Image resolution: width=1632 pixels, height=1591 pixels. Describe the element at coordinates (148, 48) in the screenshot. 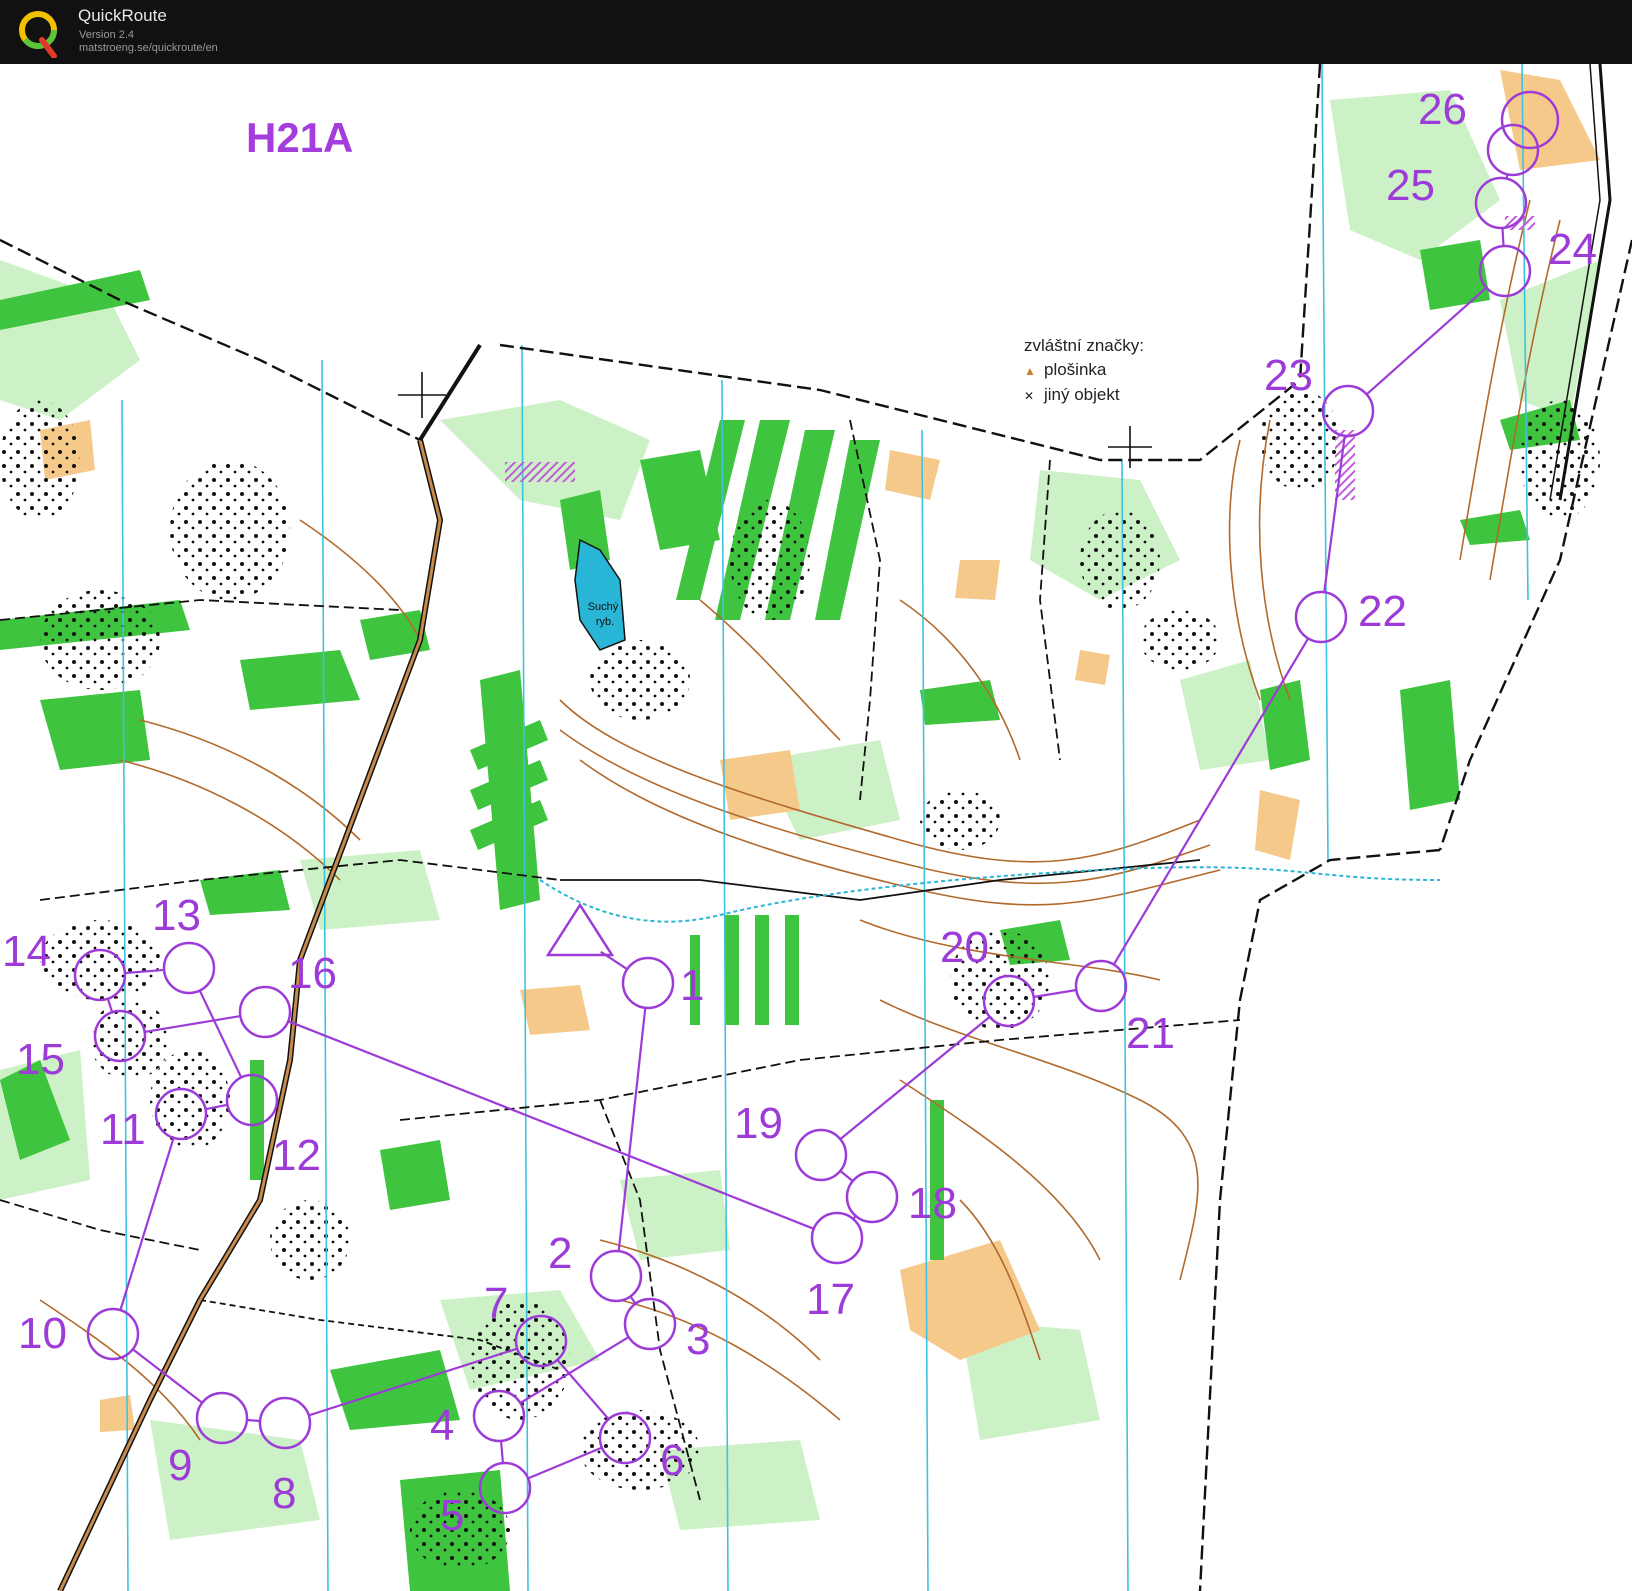

I see `app-url: matstroeng.se/quickroute/en` at that location.